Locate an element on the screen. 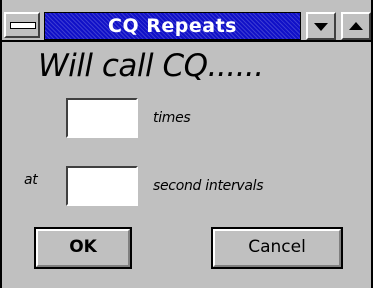 This screenshot has width=373, height=288. minimize-button is located at coordinates (321, 26).